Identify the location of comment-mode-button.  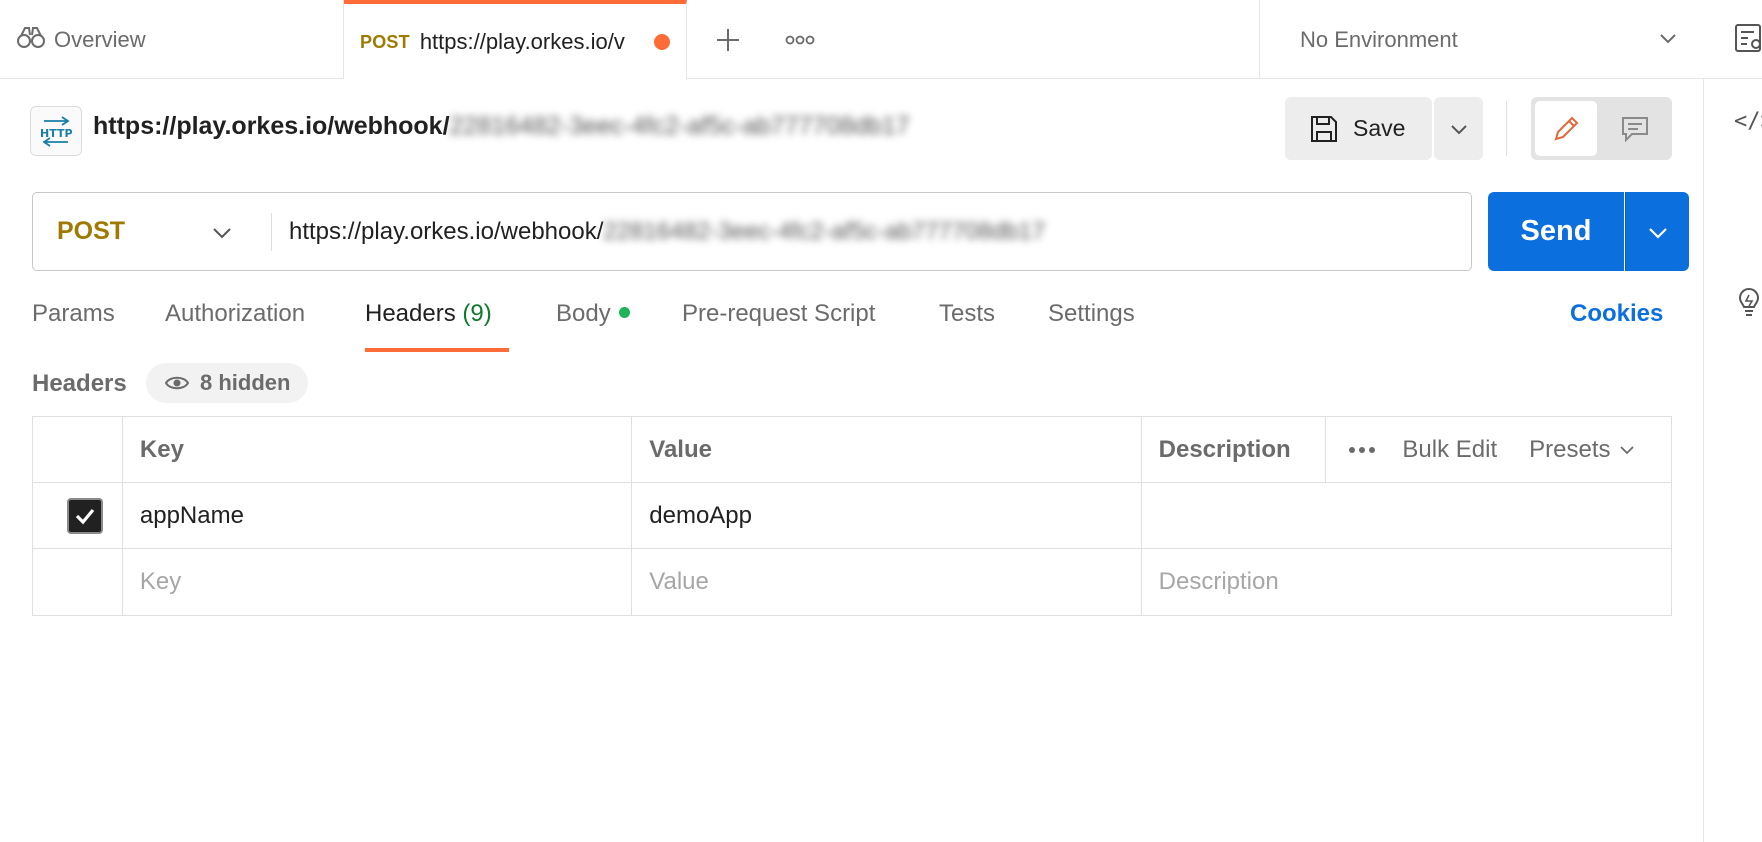
(1635, 128).